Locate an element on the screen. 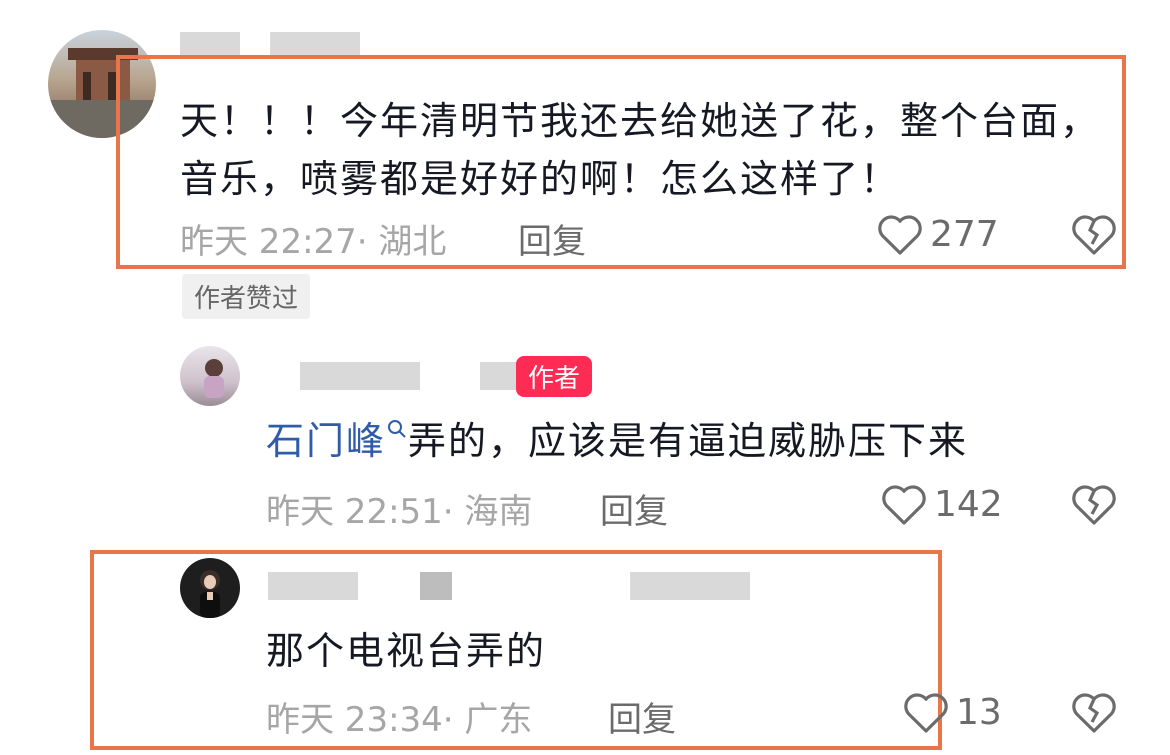 Image resolution: width=1170 pixels, height=755 pixels. like-button: 142 is located at coordinates (941, 504).